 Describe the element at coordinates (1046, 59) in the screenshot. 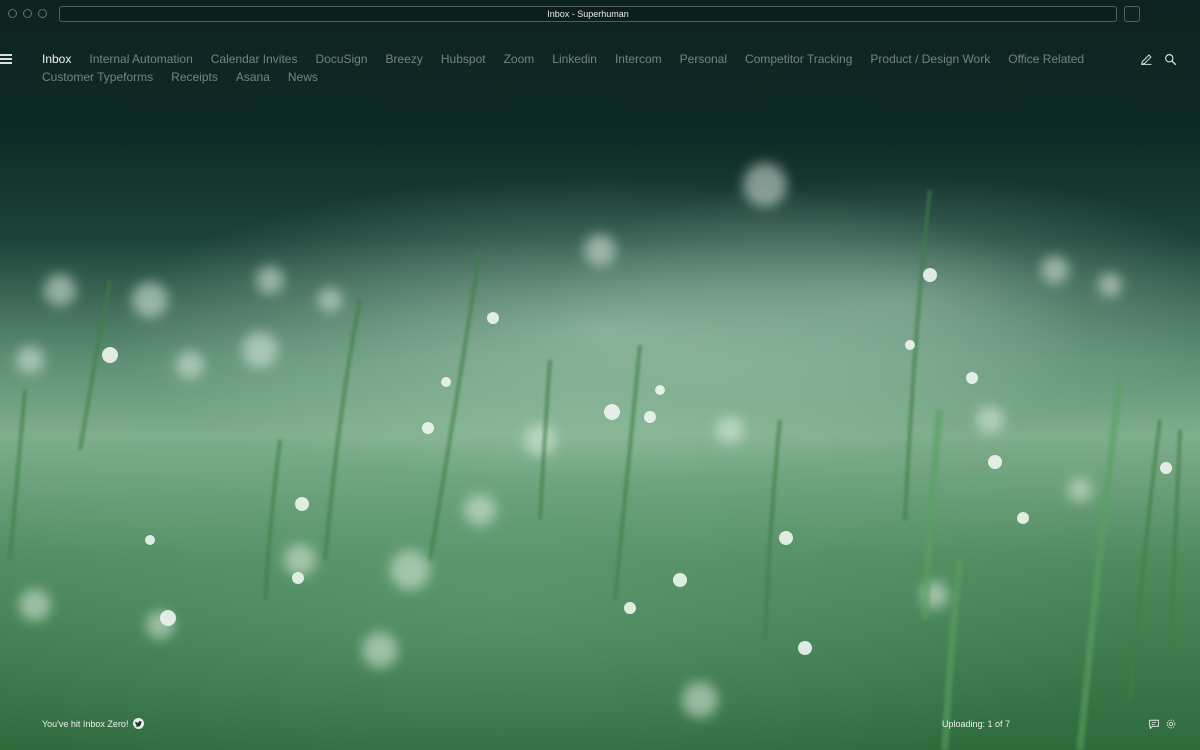

I see `tab-office-related: Office Related` at that location.